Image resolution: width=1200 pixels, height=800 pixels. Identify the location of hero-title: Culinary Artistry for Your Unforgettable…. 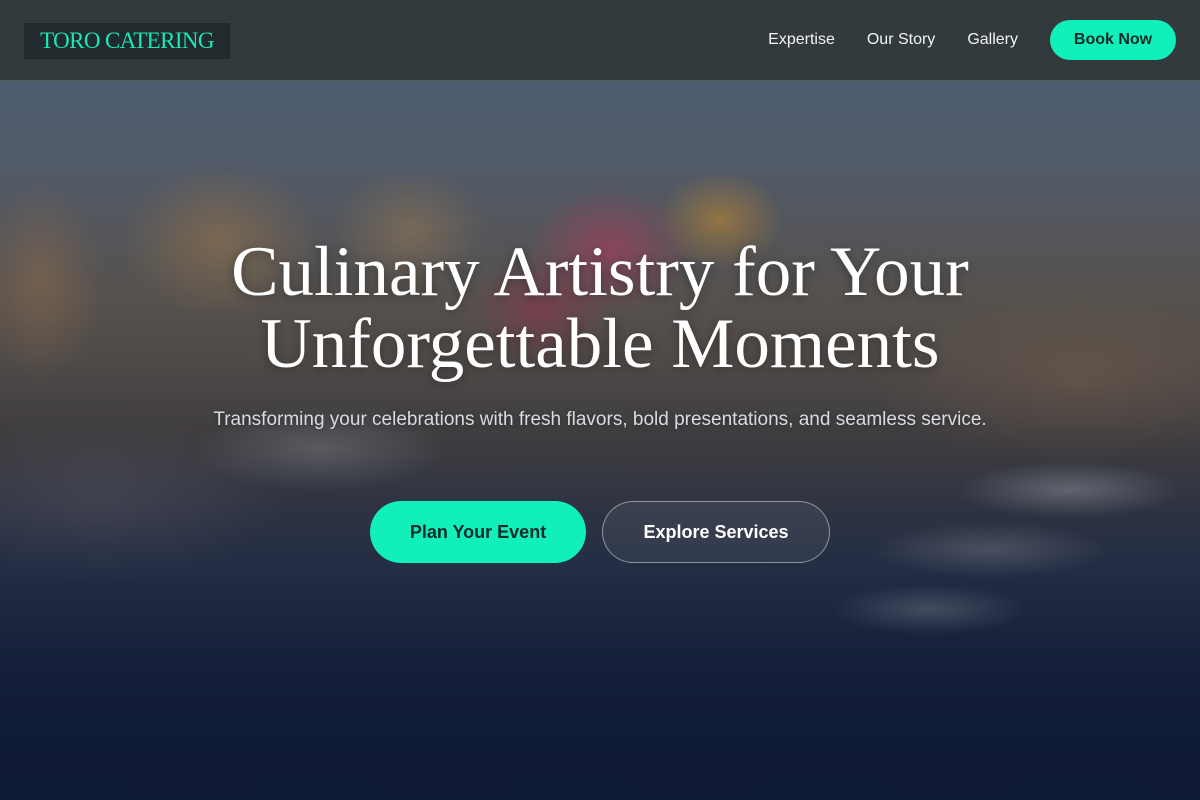
(600, 308).